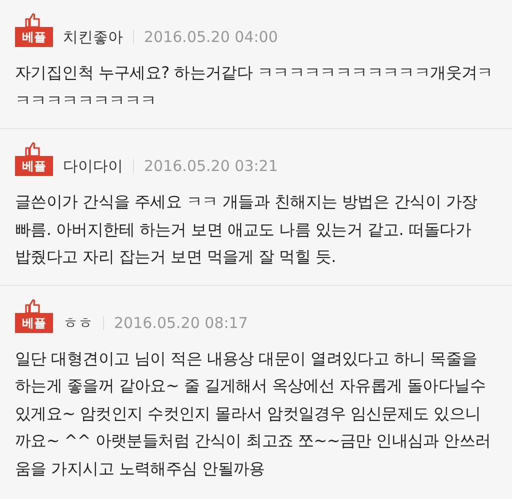 Image resolution: width=512 pixels, height=499 pixels. What do you see at coordinates (93, 166) in the screenshot?
I see `author-name: 다이다이` at bounding box center [93, 166].